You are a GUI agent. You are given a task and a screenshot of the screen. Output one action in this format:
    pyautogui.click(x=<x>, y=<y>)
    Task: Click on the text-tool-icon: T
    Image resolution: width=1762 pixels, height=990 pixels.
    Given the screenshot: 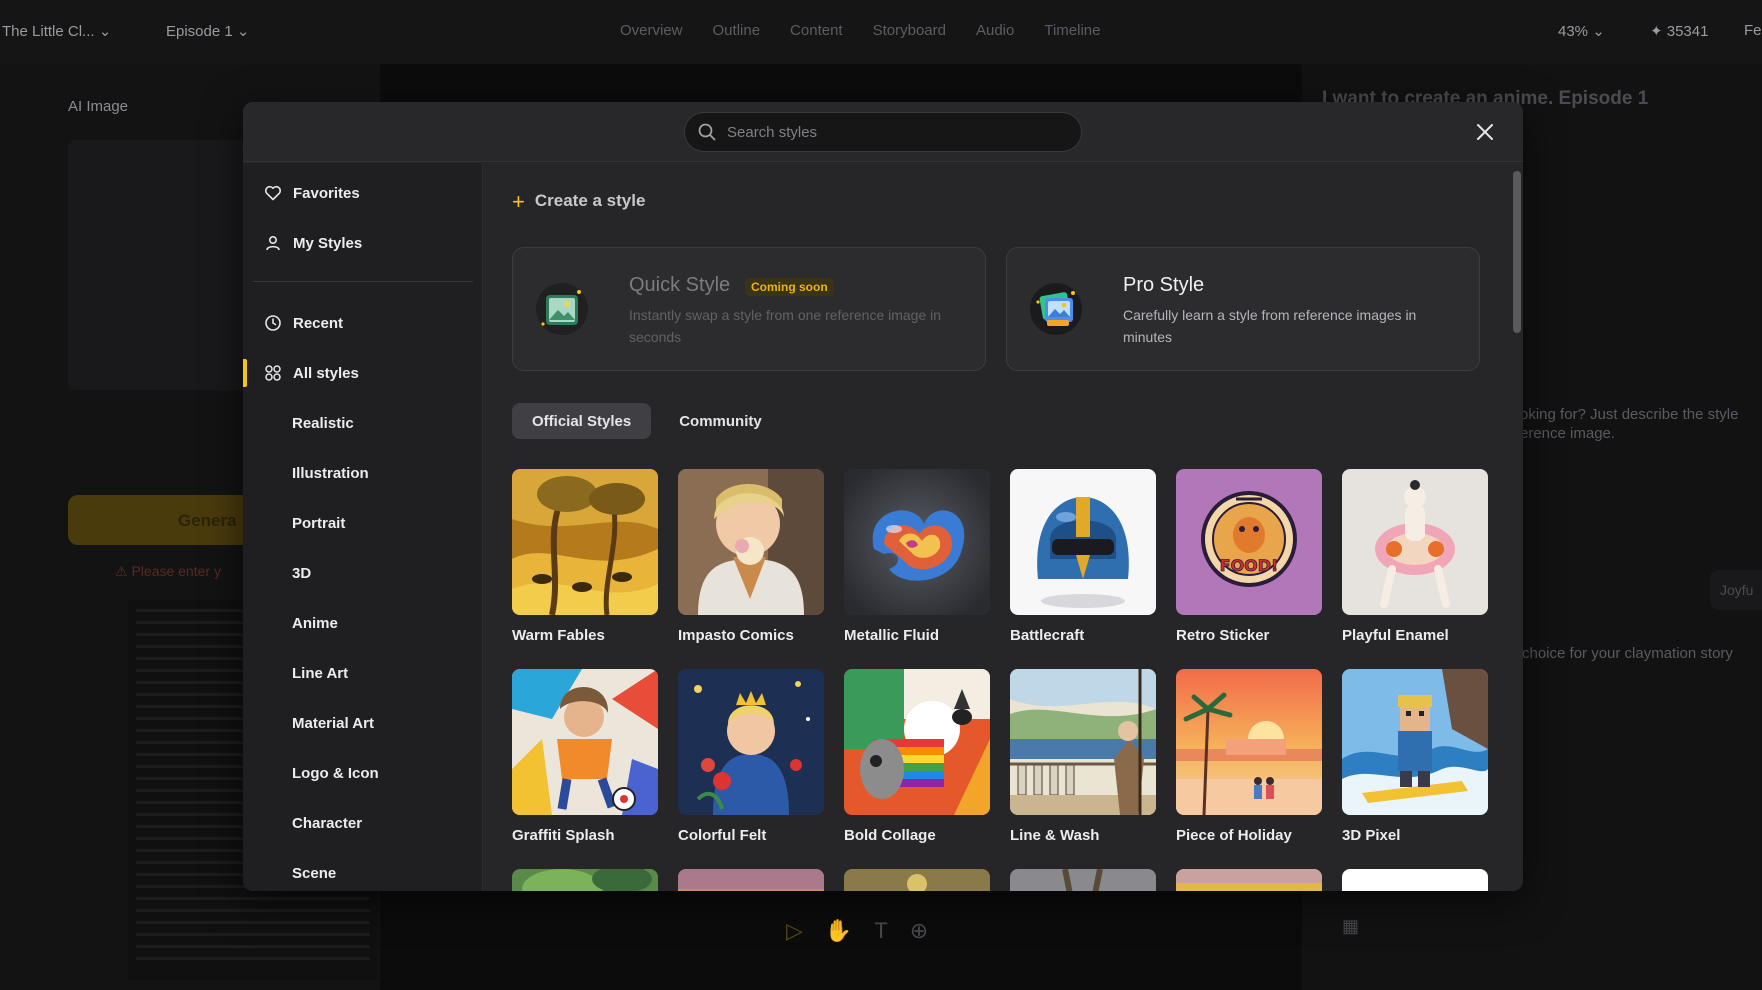 What is the action you would take?
    pyautogui.click(x=880, y=931)
    